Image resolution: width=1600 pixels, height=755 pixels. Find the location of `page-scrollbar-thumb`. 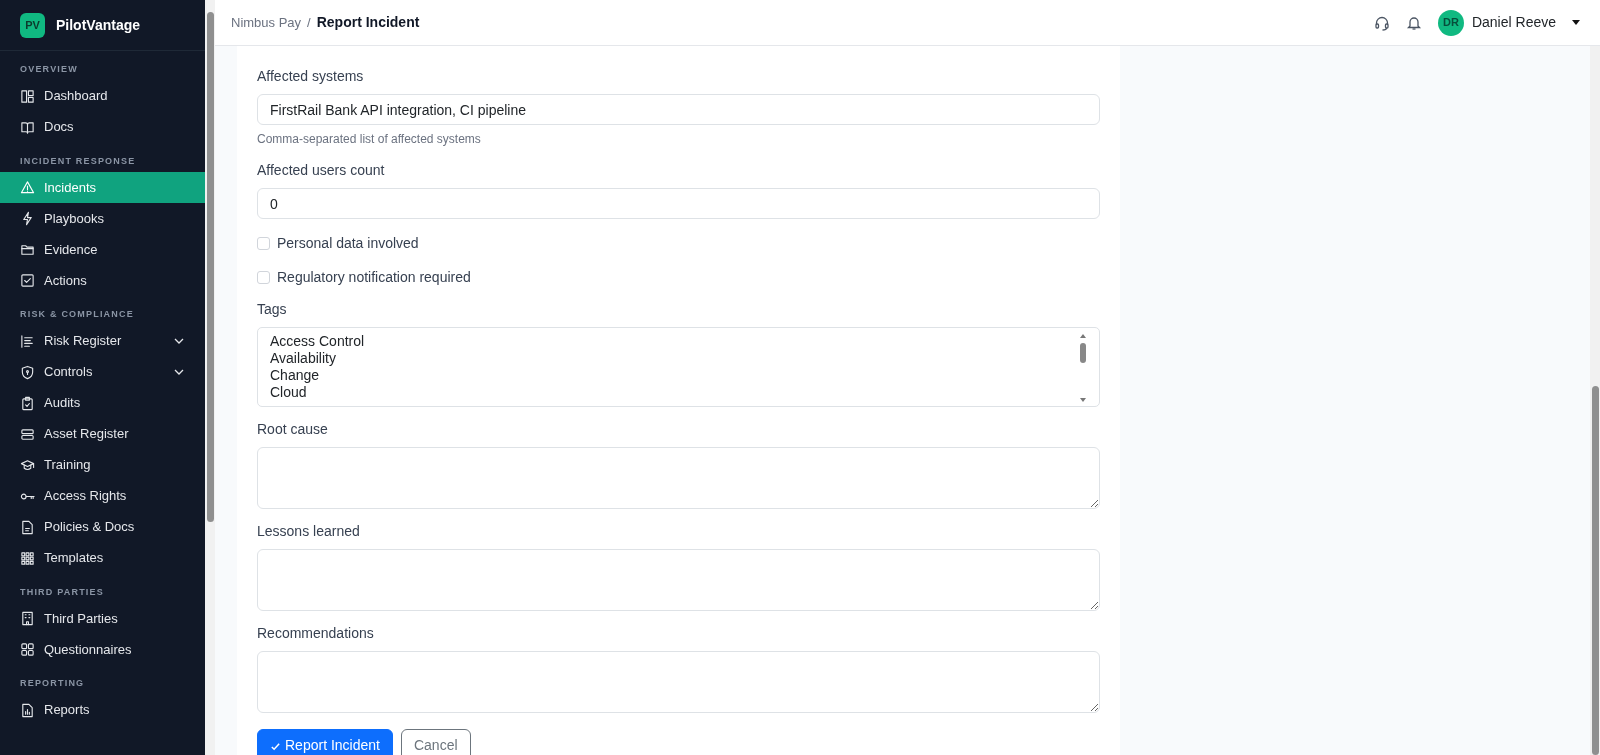

page-scrollbar-thumb is located at coordinates (1595, 570).